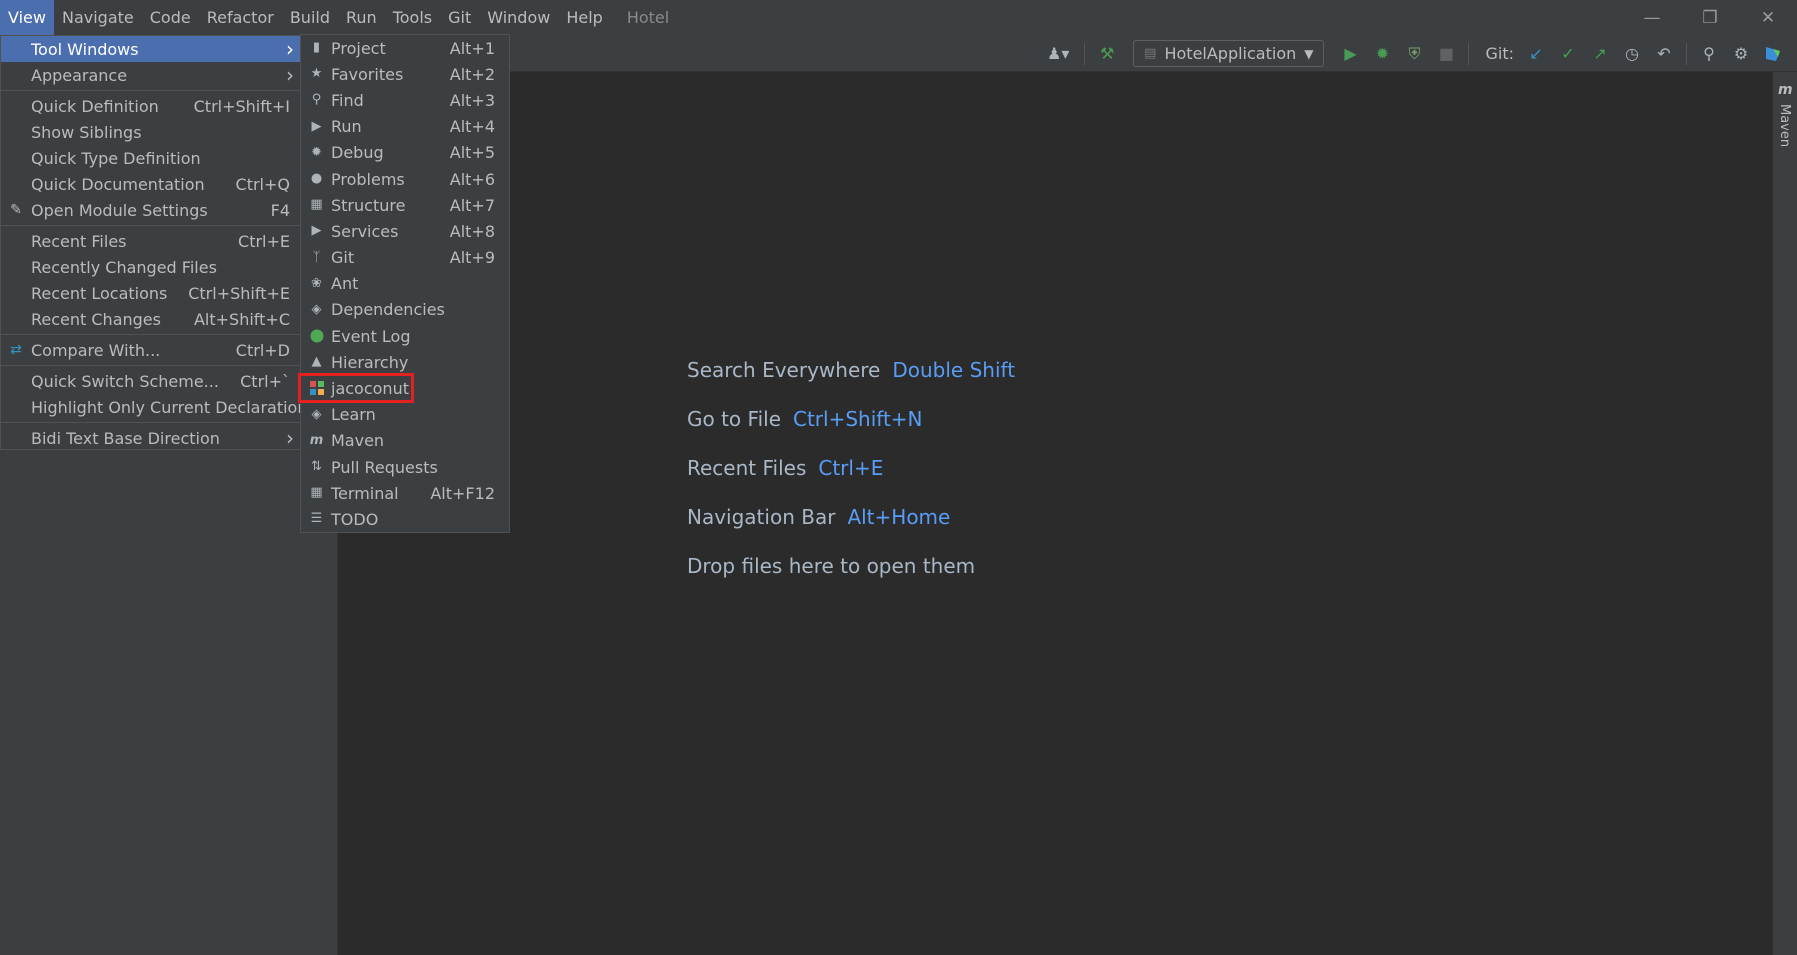  Describe the element at coordinates (1350, 54) in the screenshot. I see `run-icon: ▶` at that location.